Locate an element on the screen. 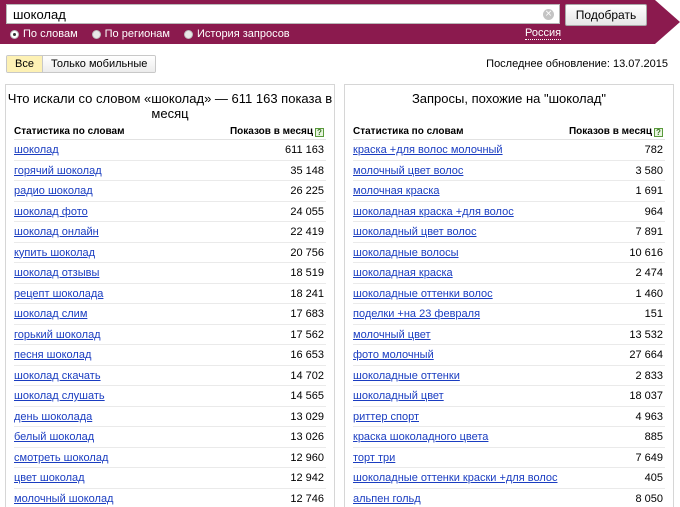 The width and height of the screenshot is (680, 507). keyword-link: шоколадные оттенки краски +для волос is located at coordinates (455, 478).